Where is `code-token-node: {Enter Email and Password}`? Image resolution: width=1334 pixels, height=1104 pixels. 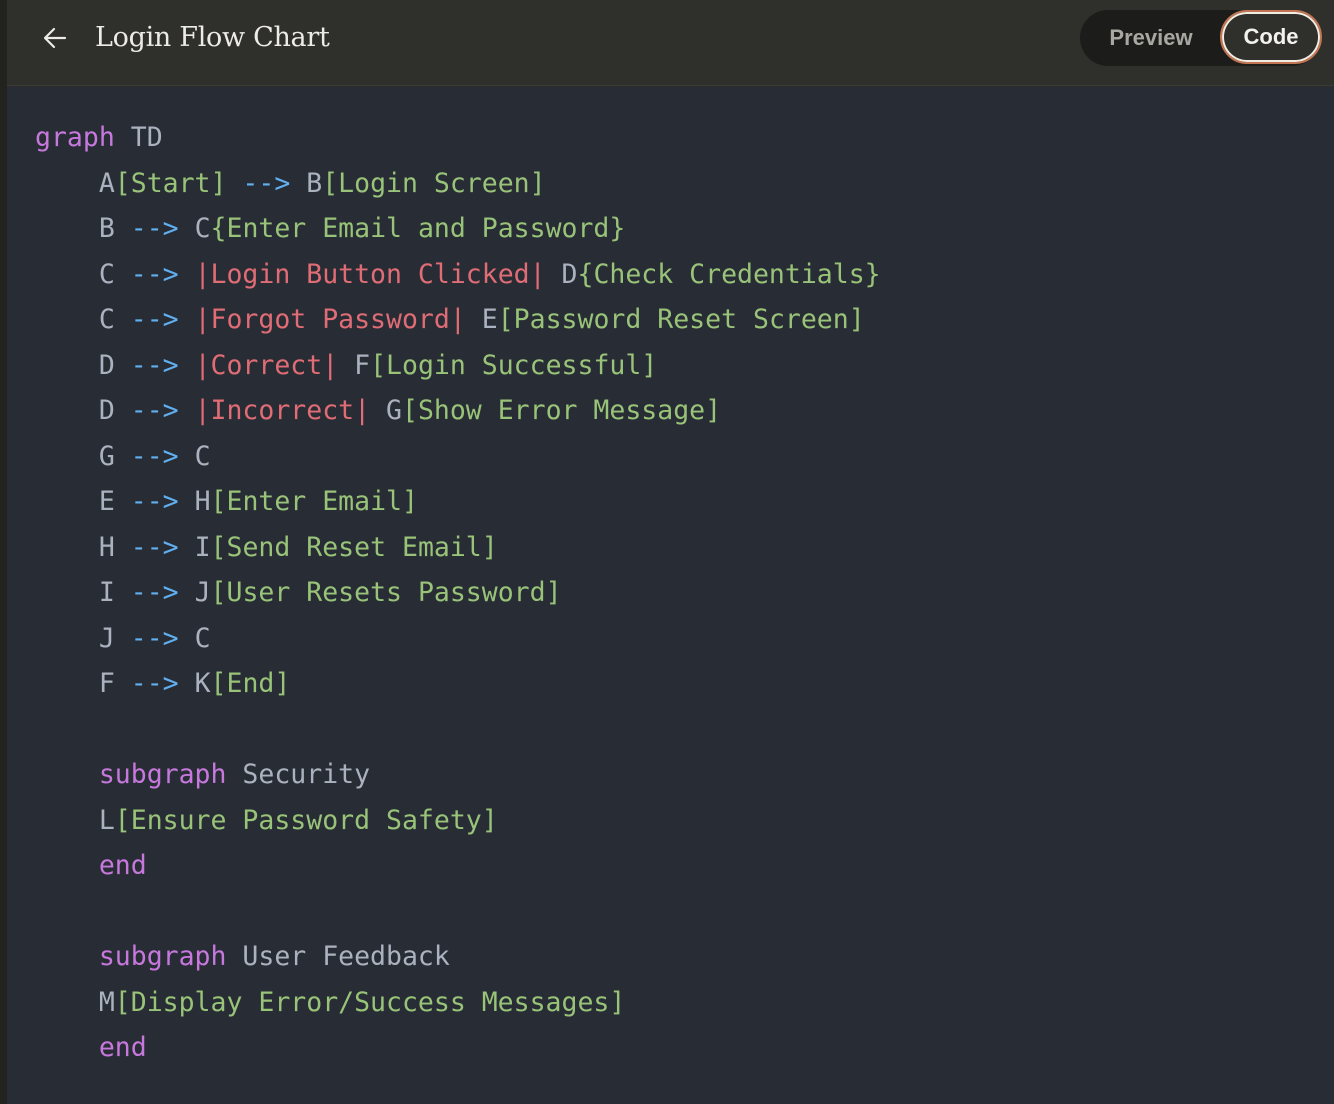
code-token-node: {Enter Email and Password} is located at coordinates (418, 228).